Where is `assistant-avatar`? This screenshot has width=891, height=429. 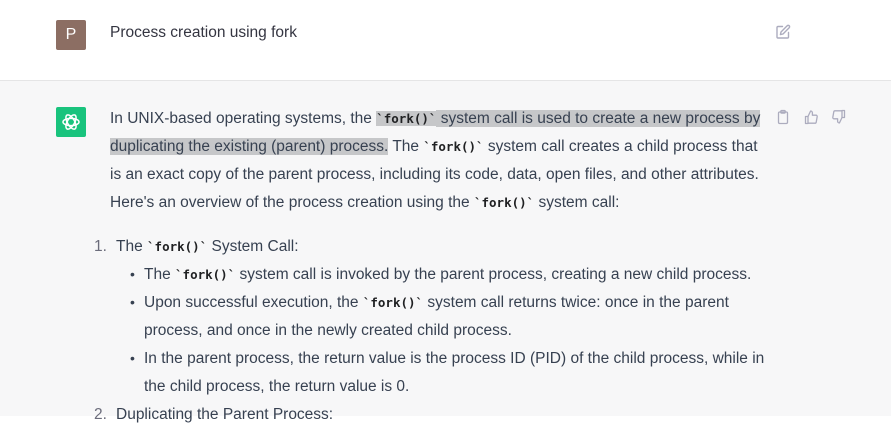
assistant-avatar is located at coordinates (71, 122).